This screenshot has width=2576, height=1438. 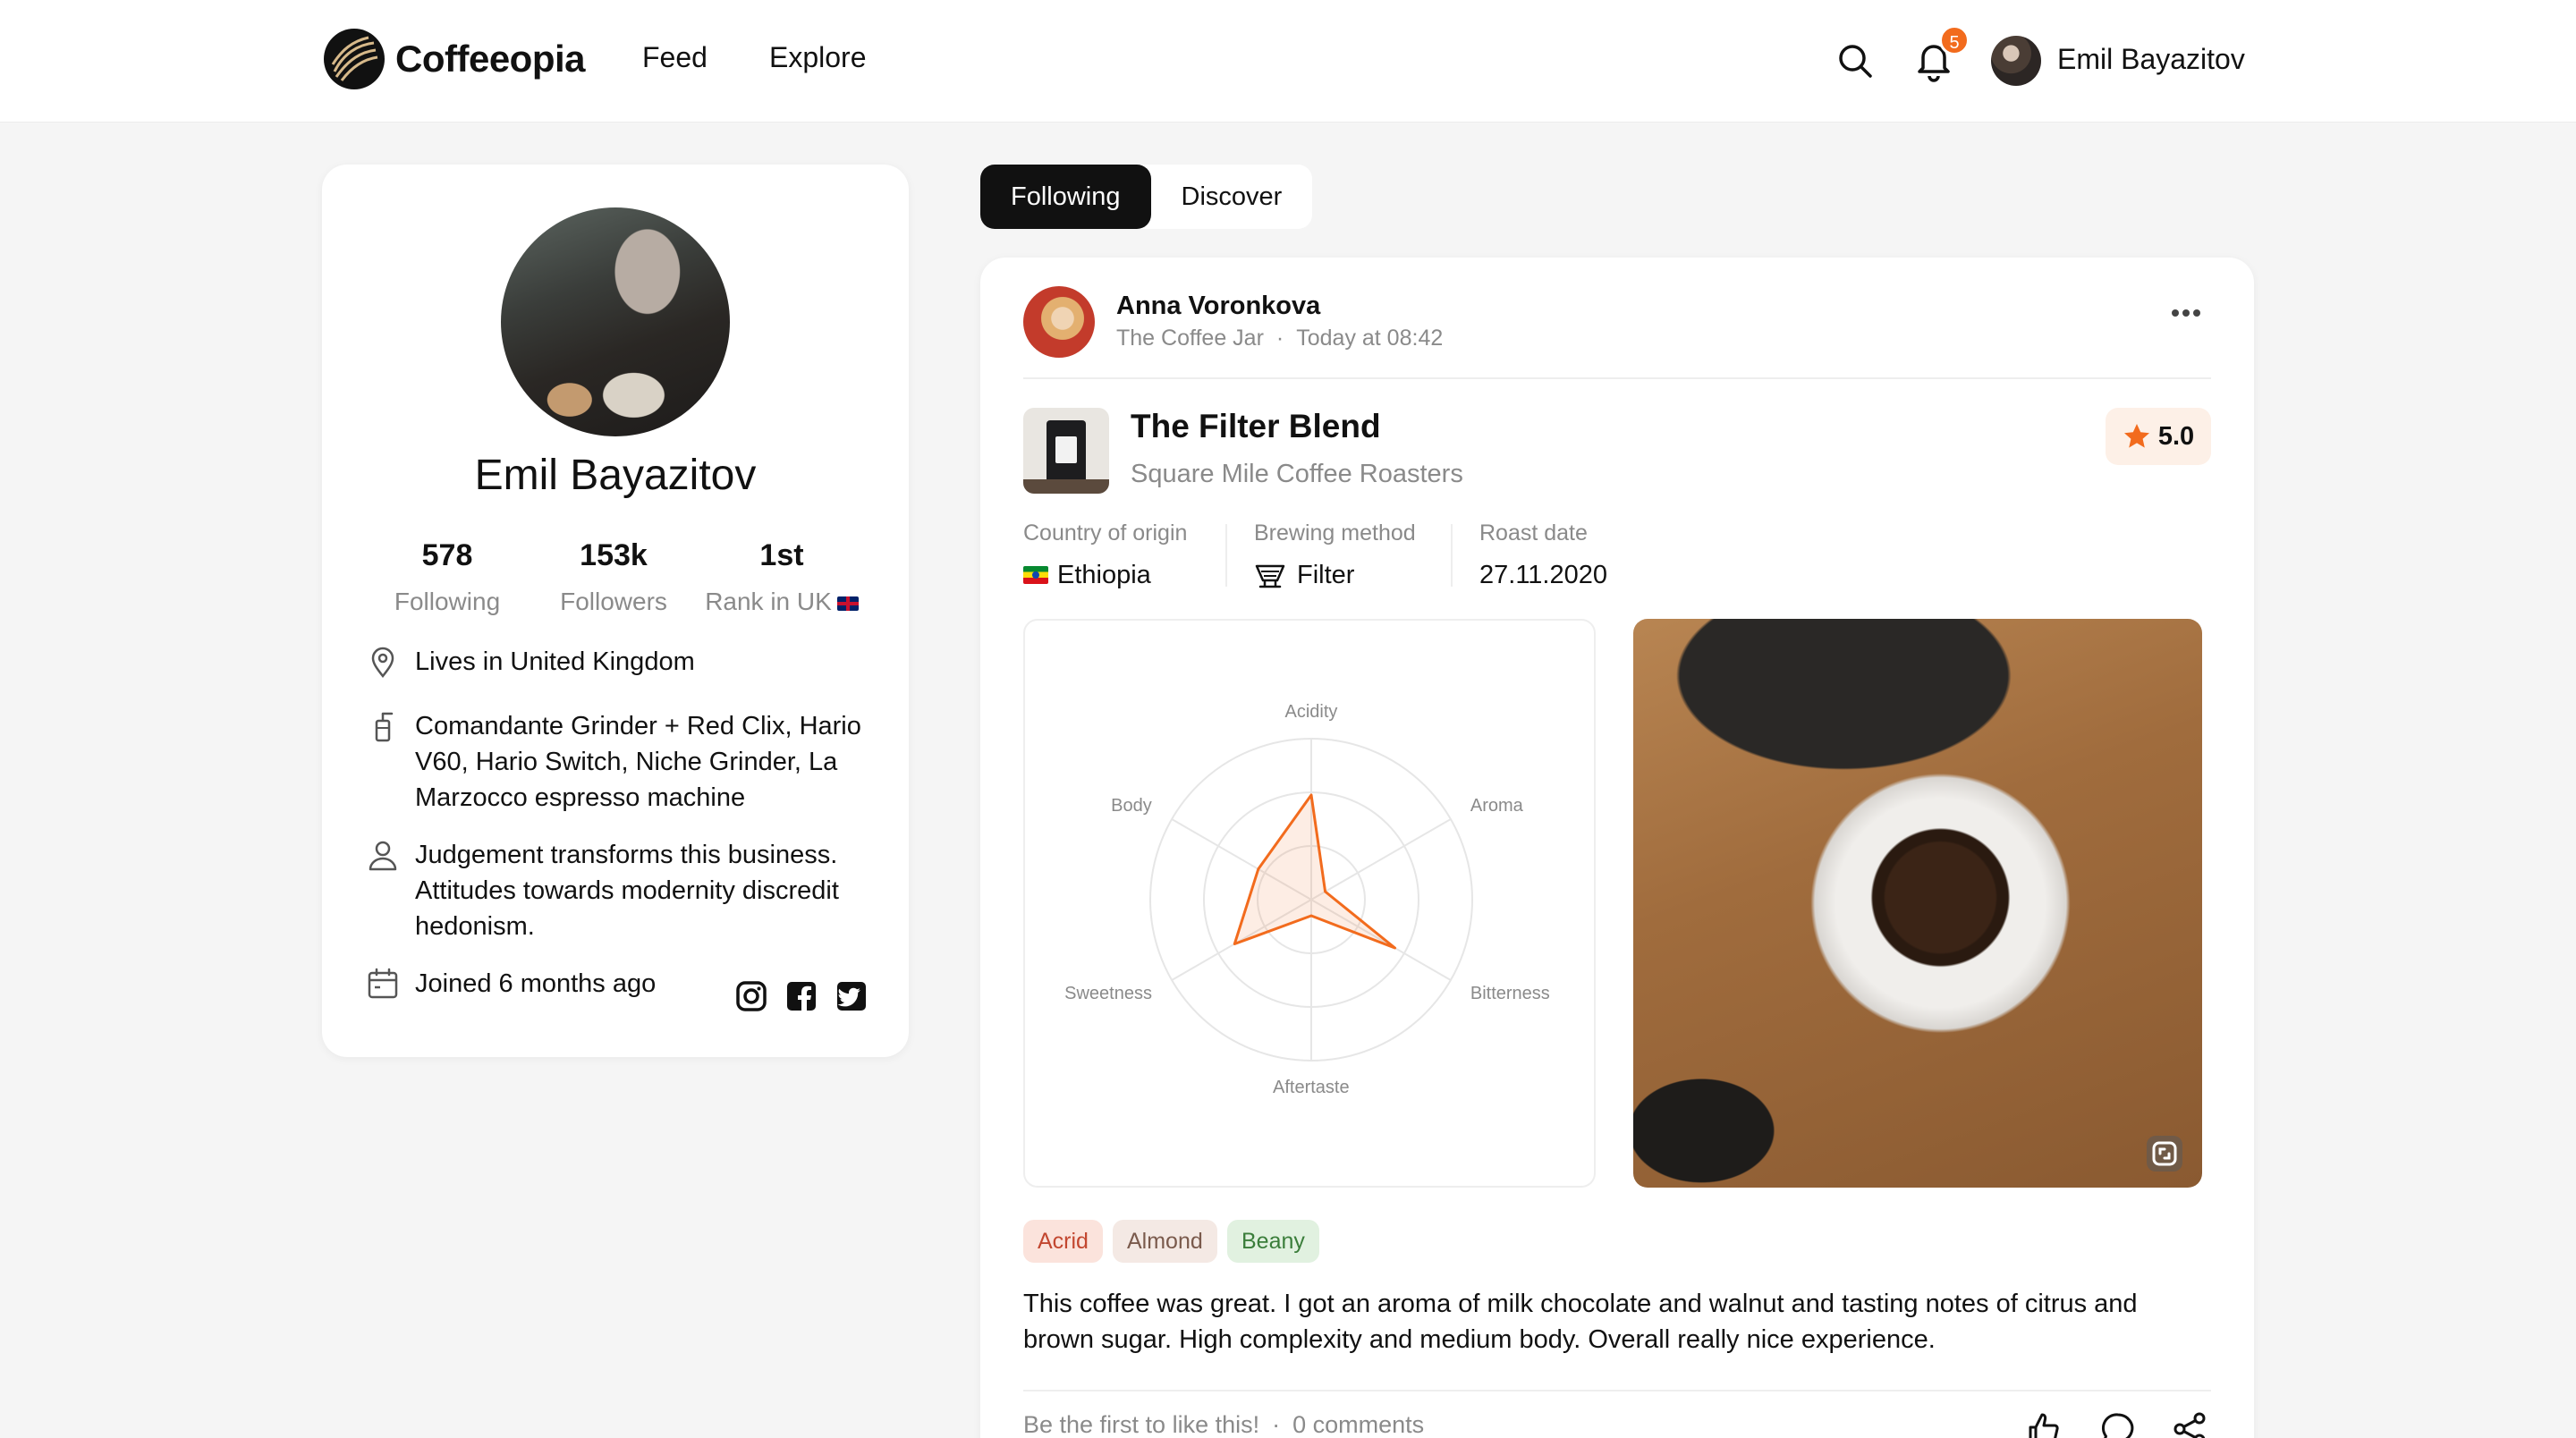 I want to click on expand-image-icon, so click(x=2164, y=1153).